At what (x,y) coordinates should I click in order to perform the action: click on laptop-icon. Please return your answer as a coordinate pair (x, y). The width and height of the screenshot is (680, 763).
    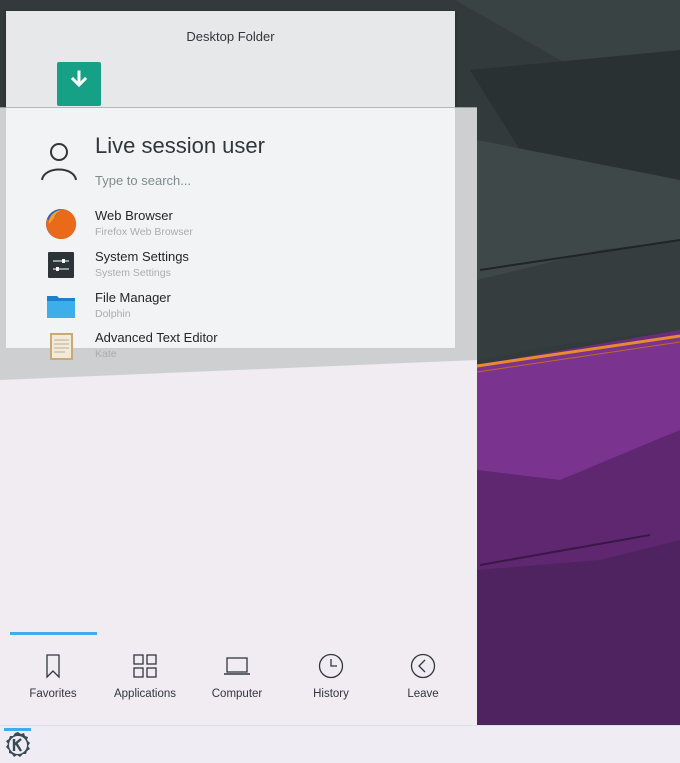
    Looking at the image, I should click on (237, 666).